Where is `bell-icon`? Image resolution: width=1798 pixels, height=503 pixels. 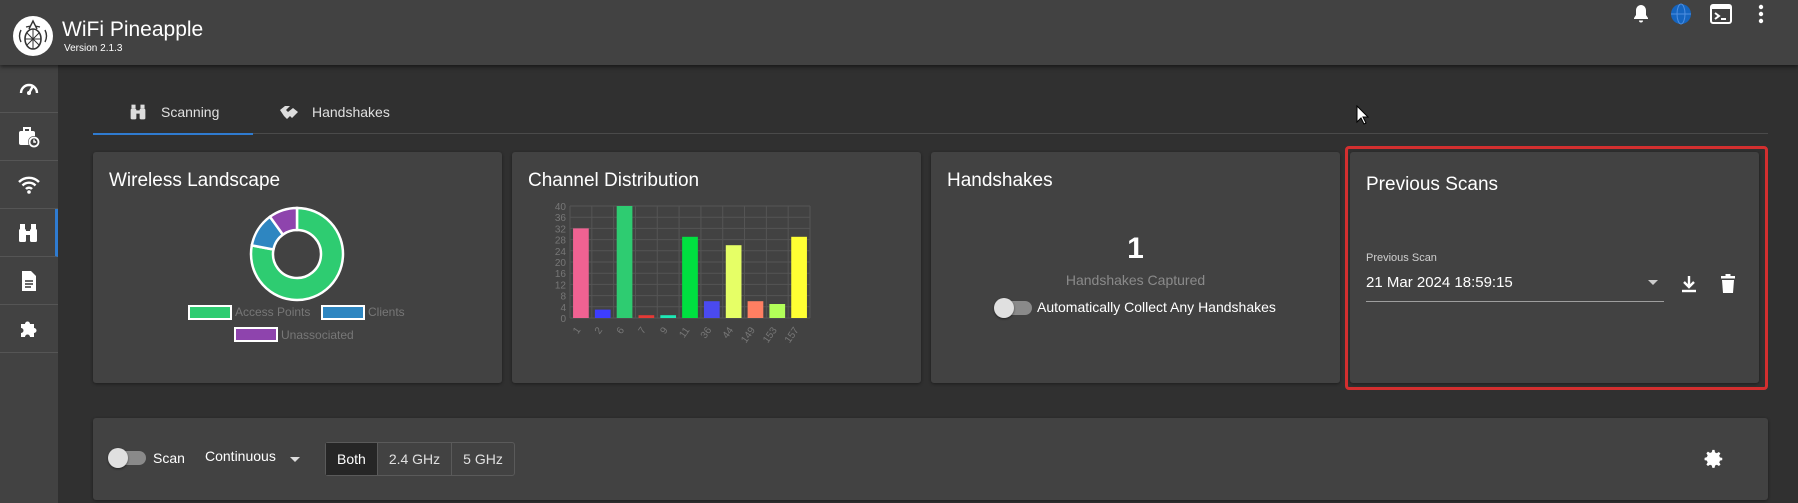
bell-icon is located at coordinates (1641, 14).